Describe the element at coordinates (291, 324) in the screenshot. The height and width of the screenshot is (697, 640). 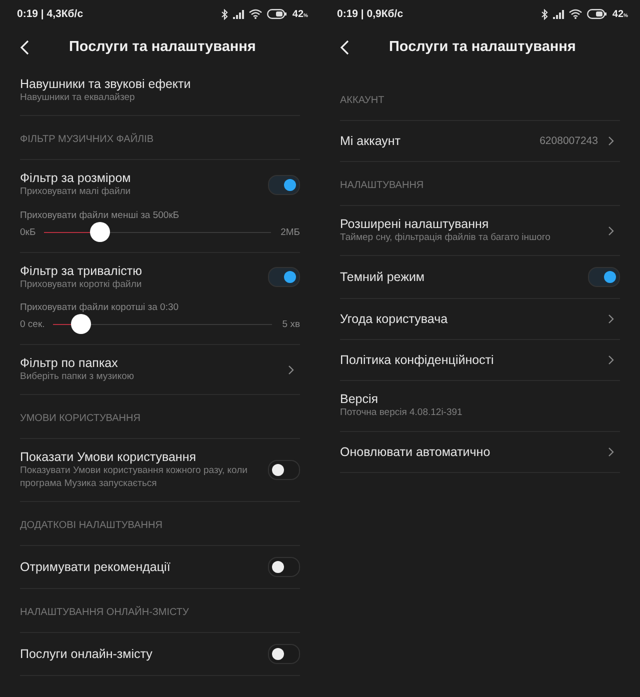
I see `slider-max: 5 хв` at that location.